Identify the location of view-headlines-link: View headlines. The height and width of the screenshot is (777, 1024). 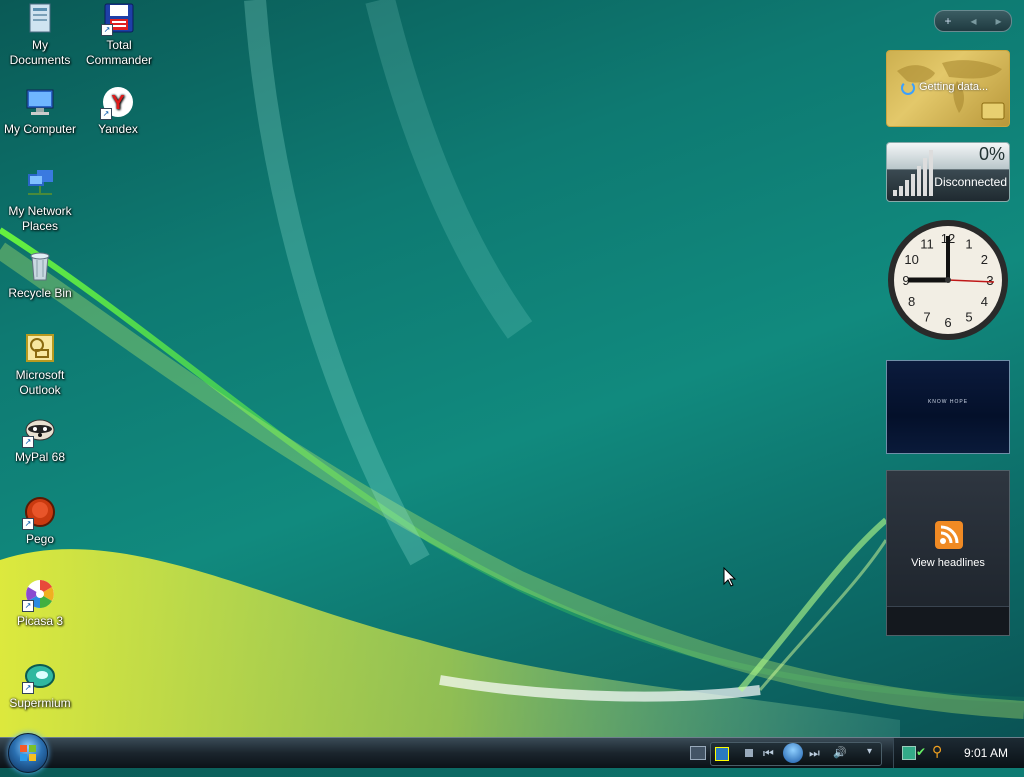
(948, 563).